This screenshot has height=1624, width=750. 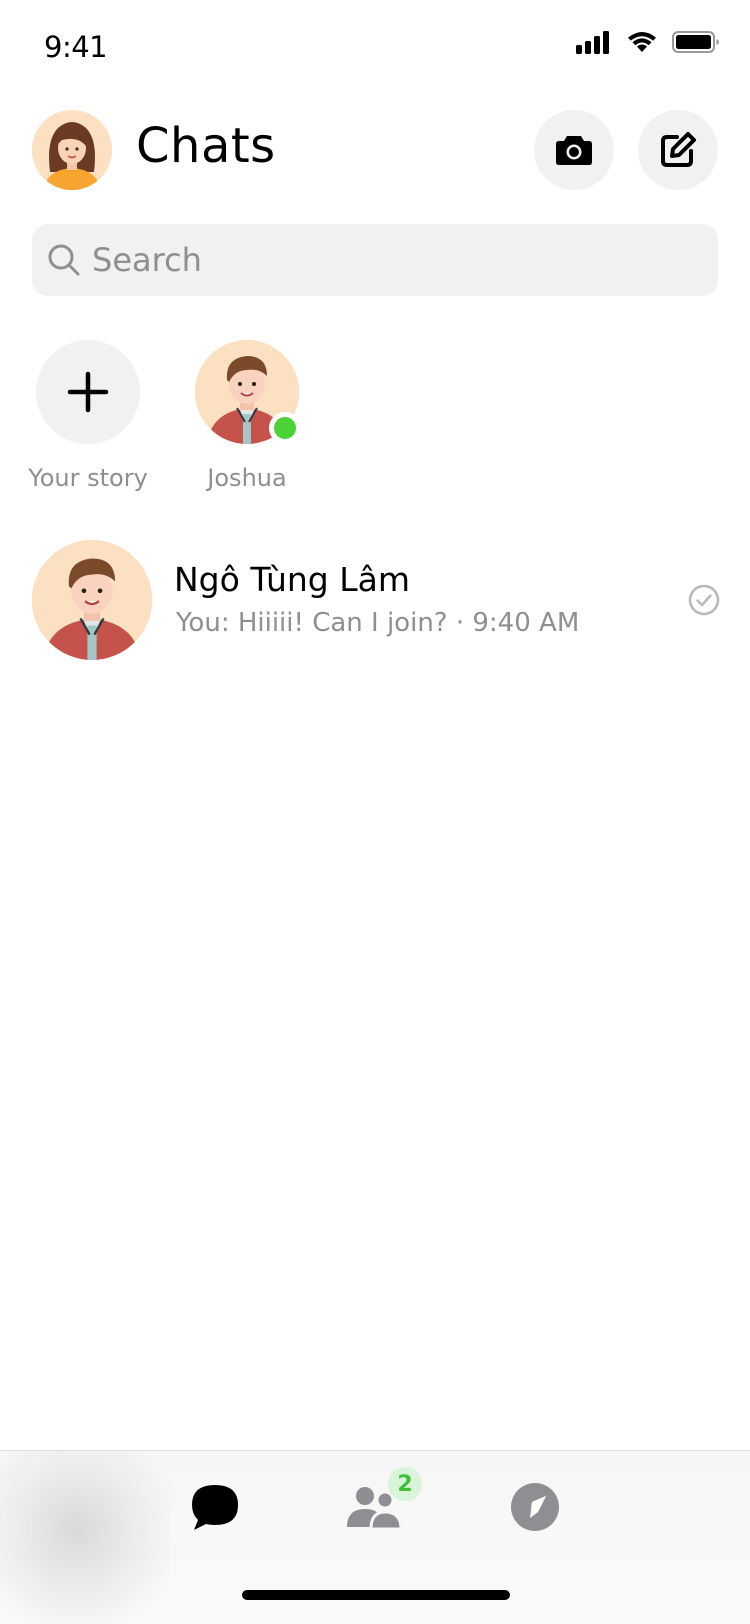 I want to click on story-label: Joshua, so click(x=247, y=478).